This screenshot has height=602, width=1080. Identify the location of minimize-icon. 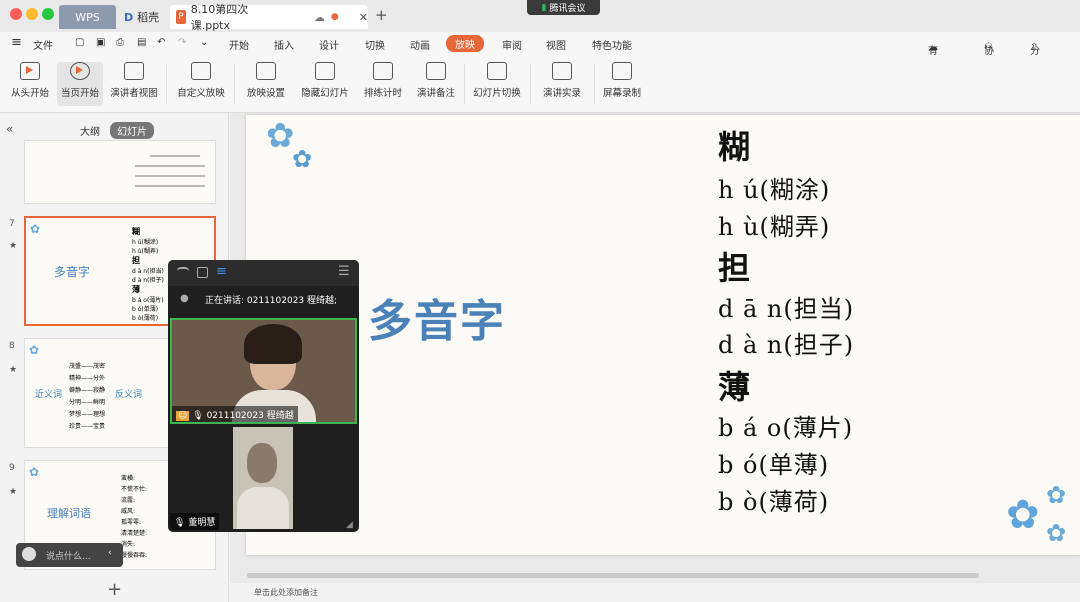
(183, 269).